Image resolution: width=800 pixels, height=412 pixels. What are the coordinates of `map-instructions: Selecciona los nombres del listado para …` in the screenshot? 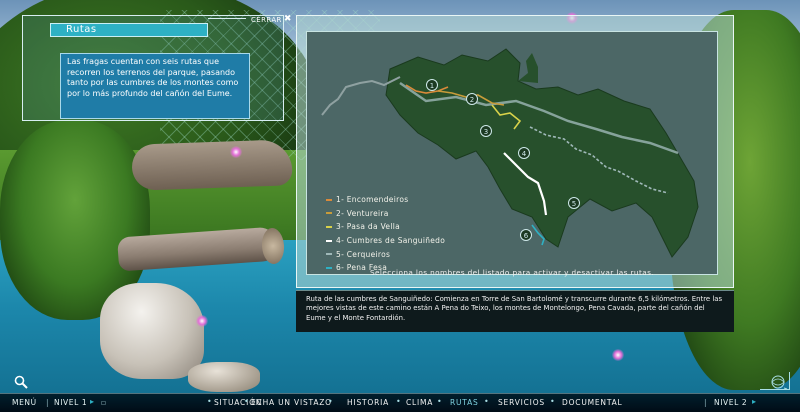 It's located at (512, 272).